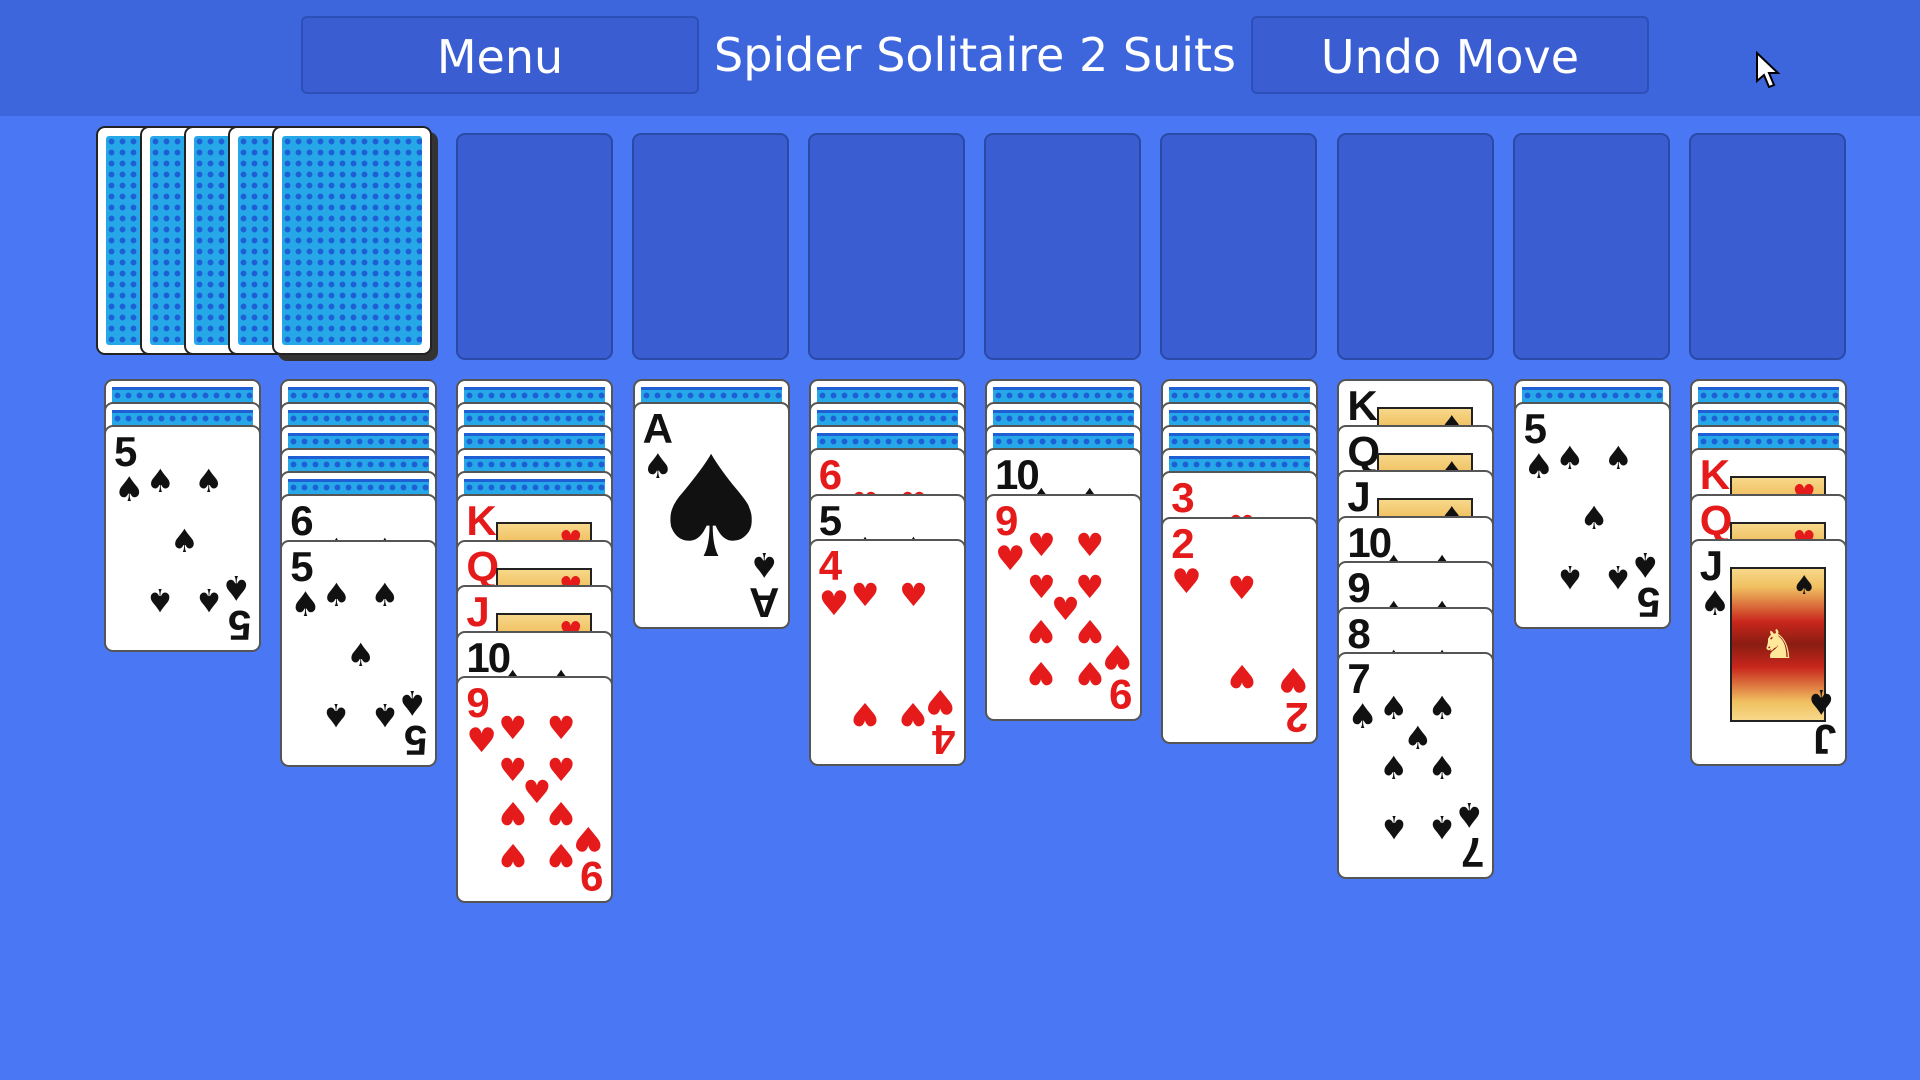  I want to click on card-2-of-hearts: 2 ♥ ♥ ♥ 2 ♥, so click(1240, 630).